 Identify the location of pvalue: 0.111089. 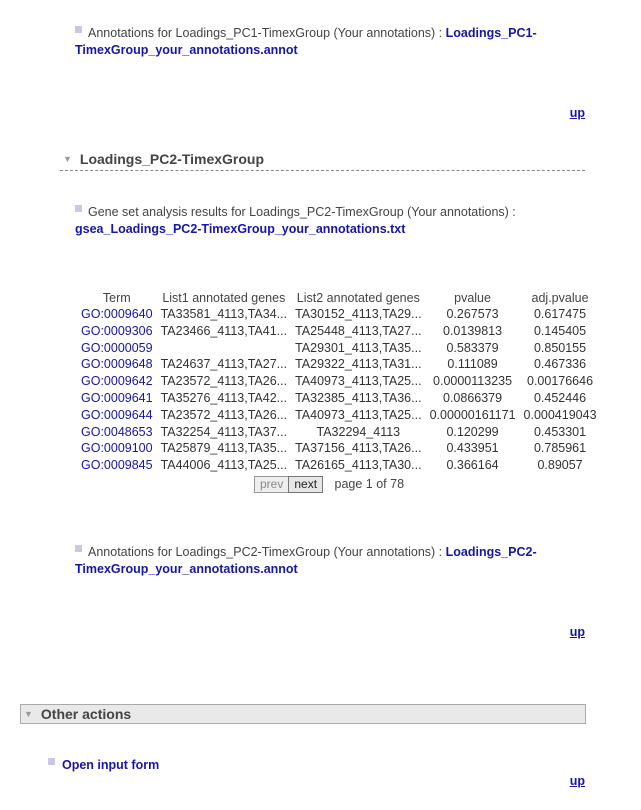
(472, 364).